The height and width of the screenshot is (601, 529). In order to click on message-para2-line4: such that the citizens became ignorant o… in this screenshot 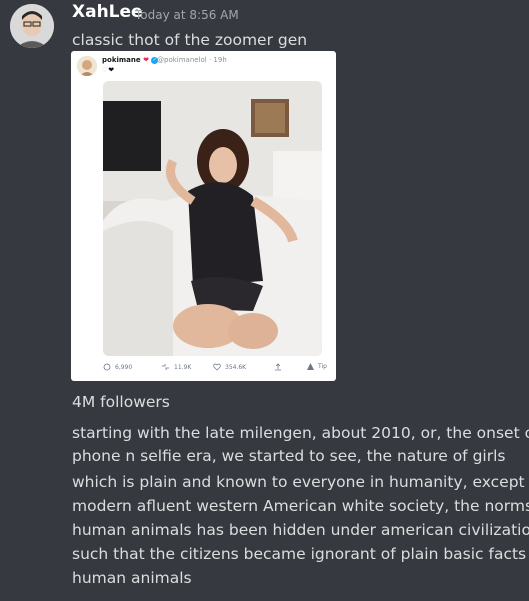, I will do `click(300, 554)`.